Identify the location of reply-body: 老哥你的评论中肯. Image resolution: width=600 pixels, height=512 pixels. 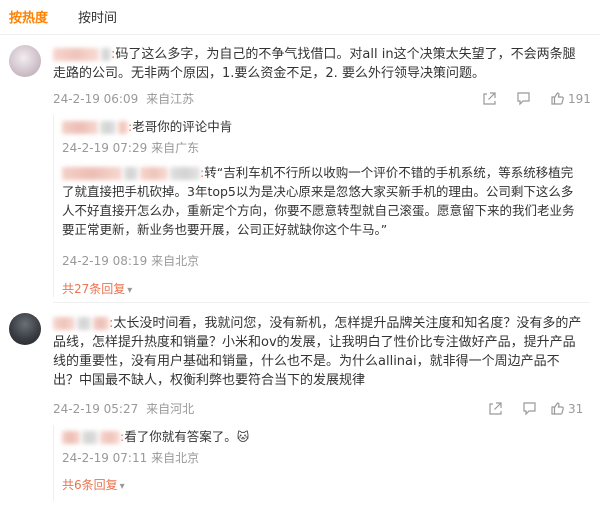
(182, 126).